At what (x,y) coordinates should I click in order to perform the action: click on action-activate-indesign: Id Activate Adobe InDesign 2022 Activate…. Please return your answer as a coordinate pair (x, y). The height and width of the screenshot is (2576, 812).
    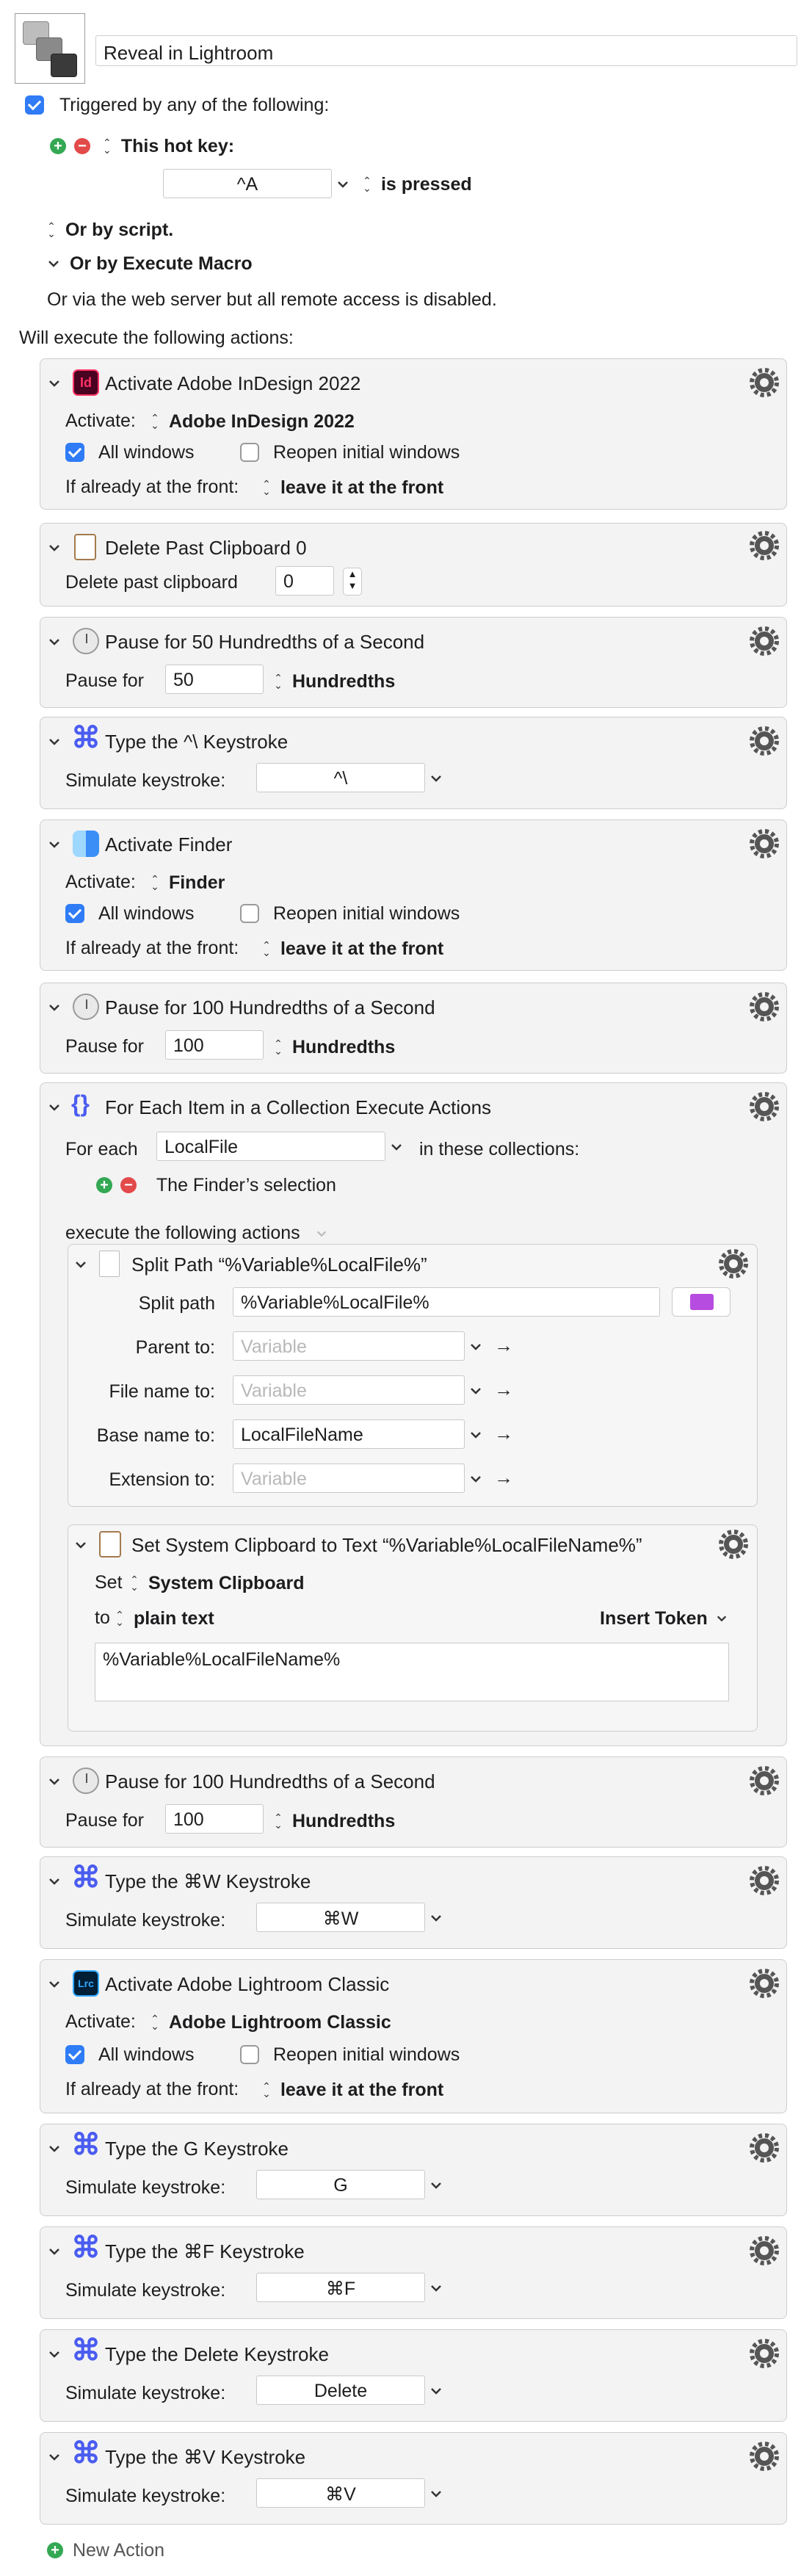
    Looking at the image, I should click on (413, 434).